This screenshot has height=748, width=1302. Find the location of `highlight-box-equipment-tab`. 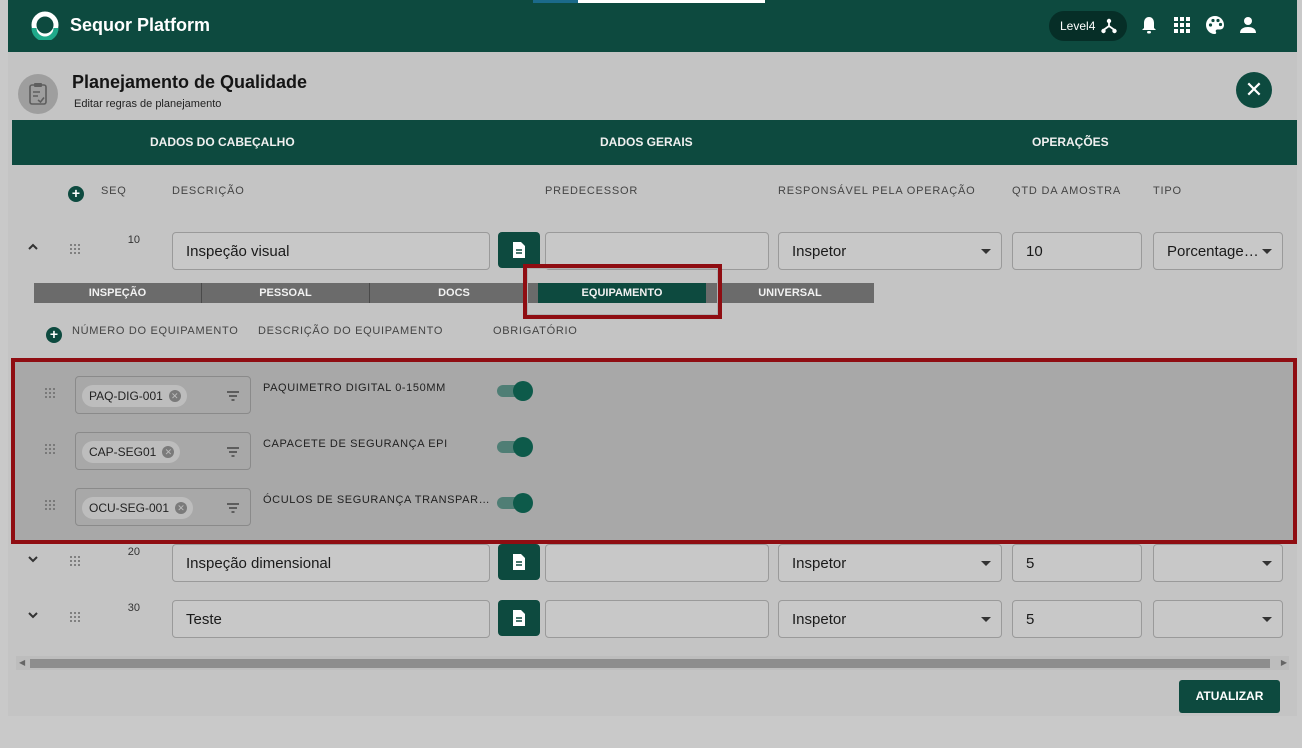

highlight-box-equipment-tab is located at coordinates (622, 291).